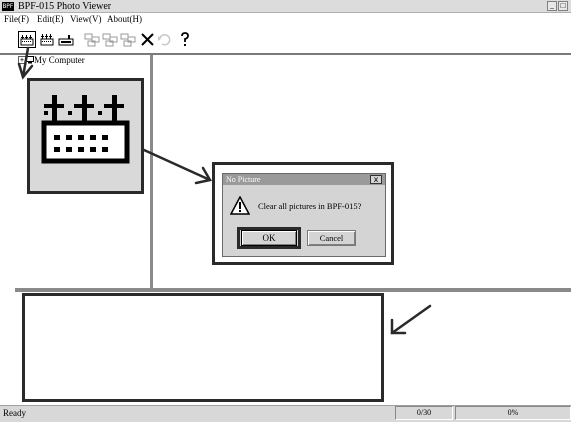  What do you see at coordinates (14, 413) in the screenshot?
I see `status-text: Ready` at bounding box center [14, 413].